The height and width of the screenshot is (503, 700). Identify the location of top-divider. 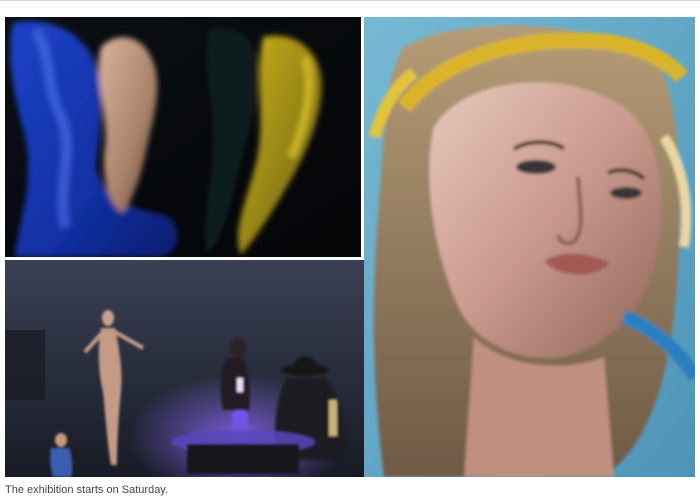
(350, 0).